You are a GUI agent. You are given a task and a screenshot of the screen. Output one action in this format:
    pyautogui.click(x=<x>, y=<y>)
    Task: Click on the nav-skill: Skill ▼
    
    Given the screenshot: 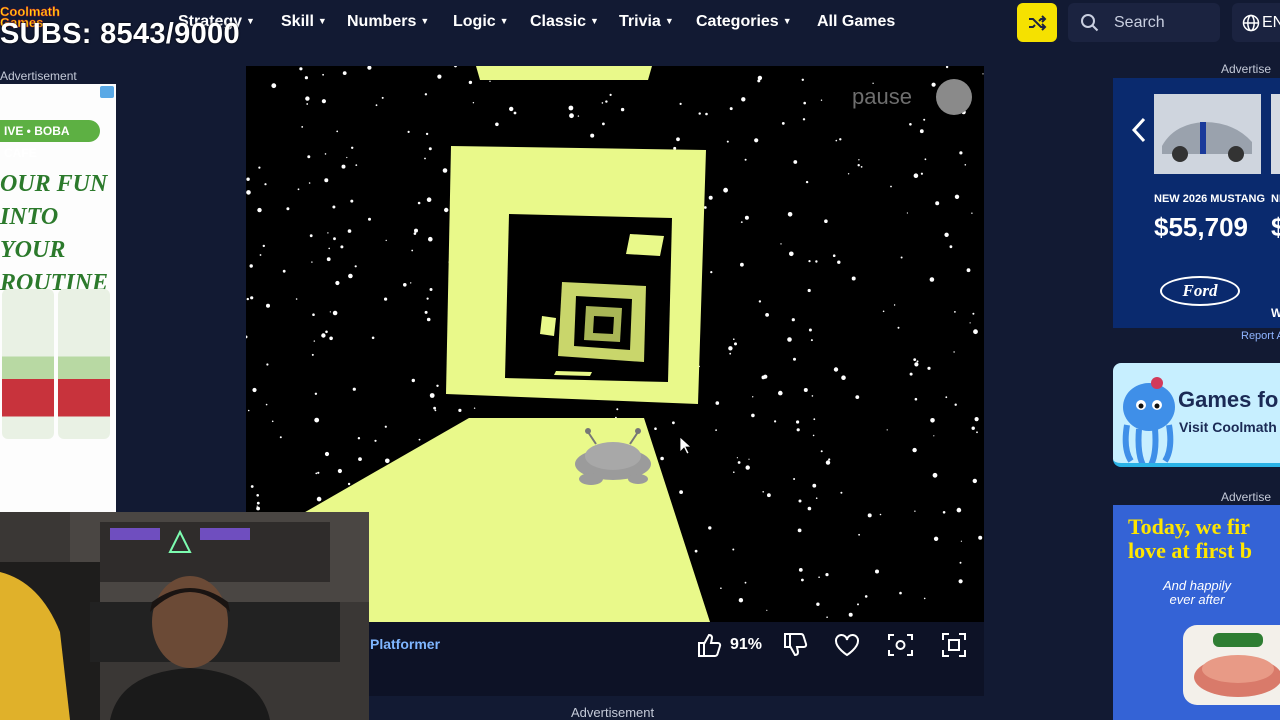 What is the action you would take?
    pyautogui.click(x=304, y=22)
    